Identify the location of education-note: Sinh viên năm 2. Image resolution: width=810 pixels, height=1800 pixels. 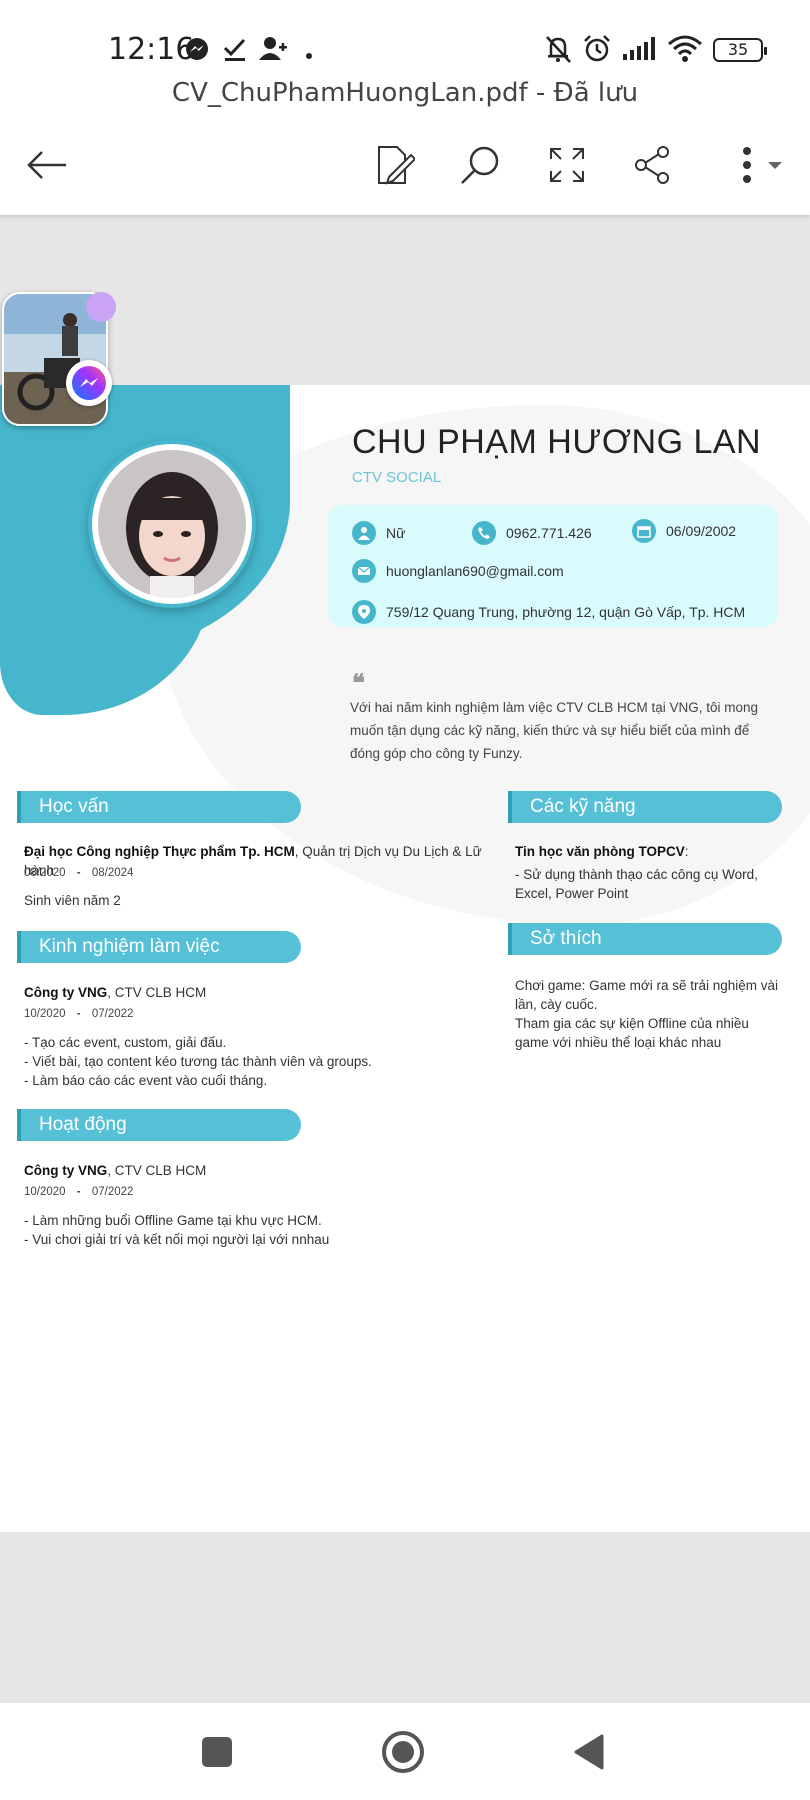
(72, 900).